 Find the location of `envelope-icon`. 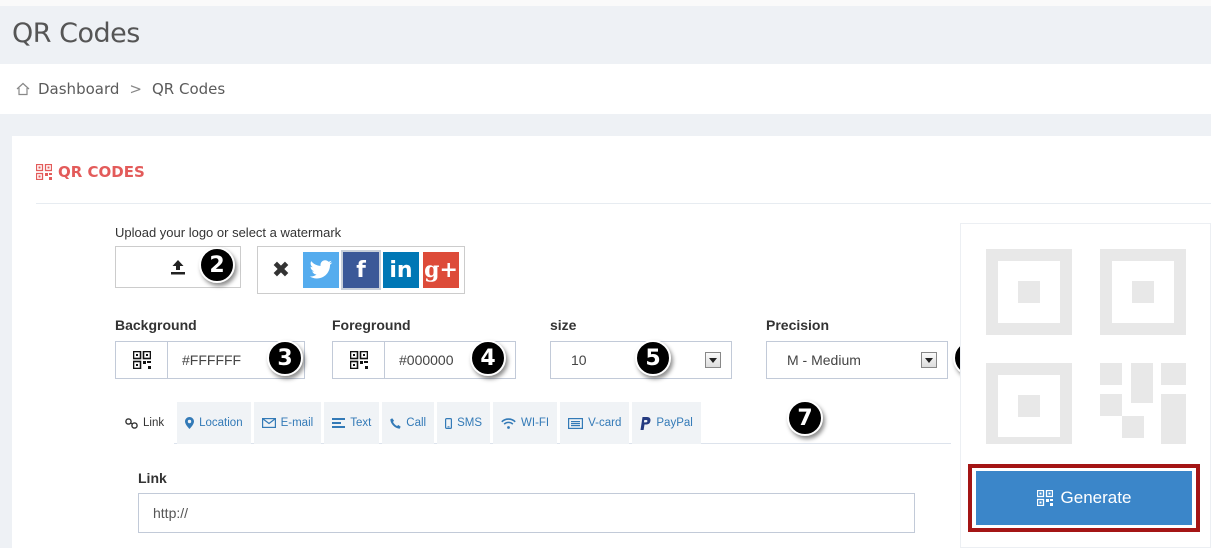

envelope-icon is located at coordinates (268, 423).